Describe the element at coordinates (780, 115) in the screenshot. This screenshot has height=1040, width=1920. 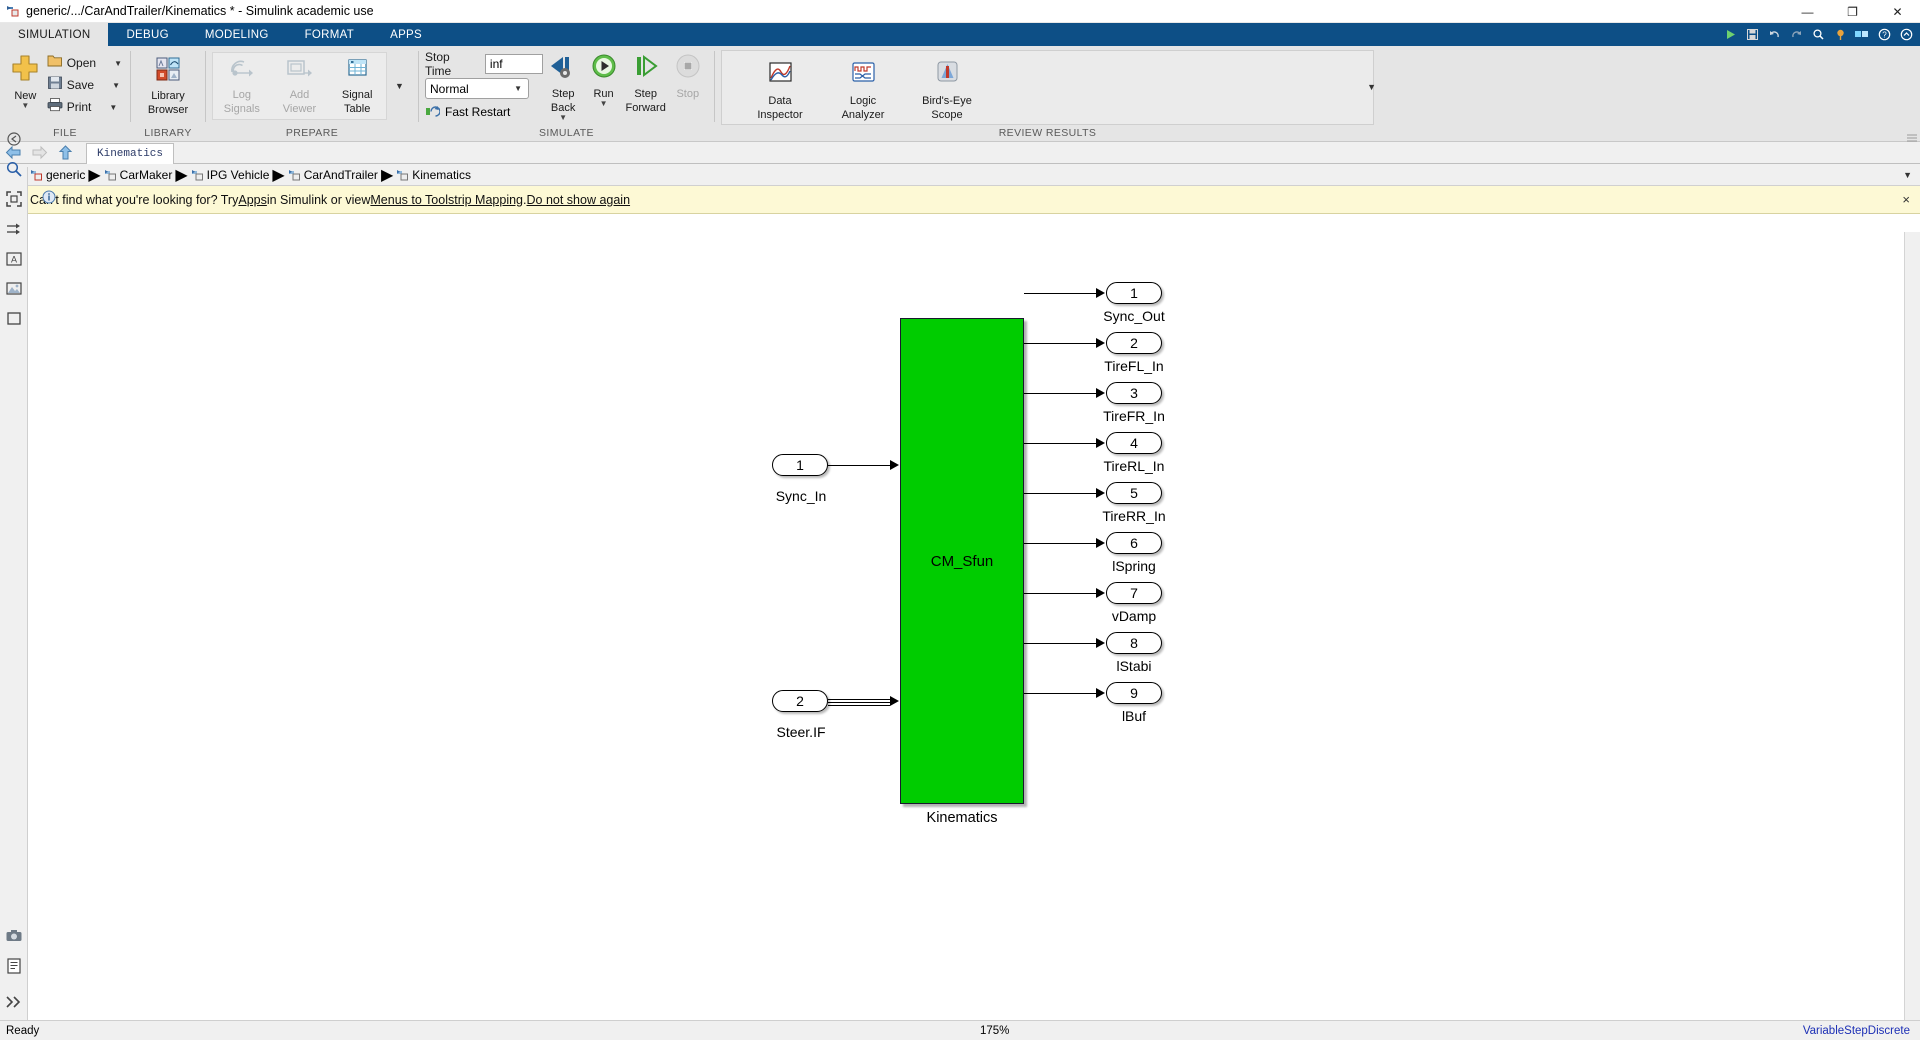
I see `data-inspector-label-2: Inspector` at that location.